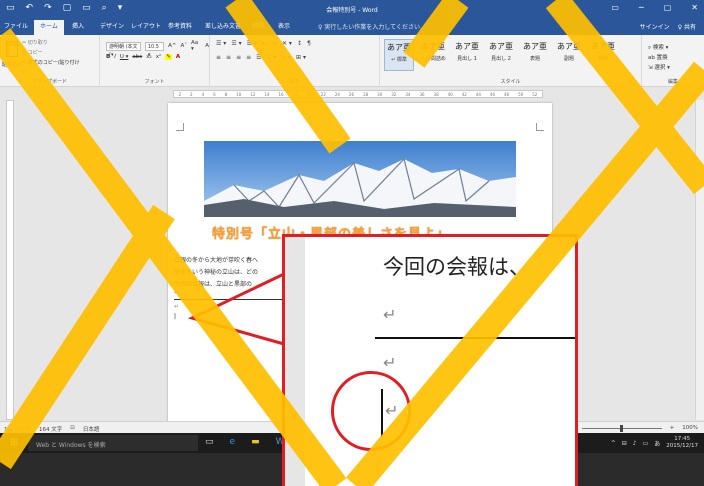  What do you see at coordinates (287, 43) in the screenshot?
I see `asian-layout-button: ✕ ▾` at bounding box center [287, 43].